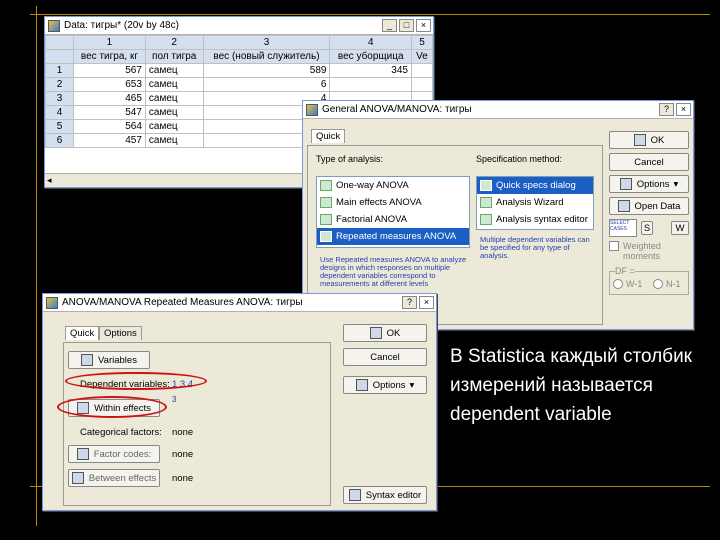 The image size is (720, 540). Describe the element at coordinates (412, 385) in the screenshot. I see `dropdown-arrow-icon: ▾` at that location.